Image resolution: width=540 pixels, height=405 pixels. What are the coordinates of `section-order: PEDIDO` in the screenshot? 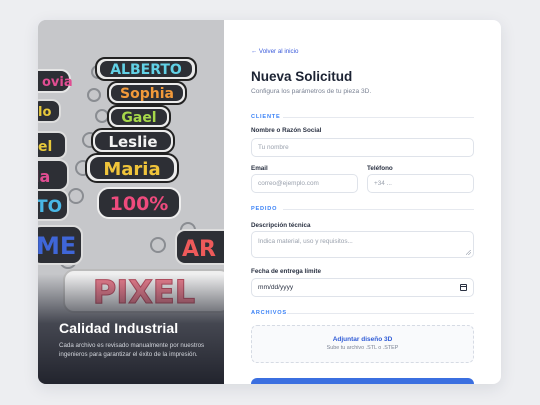 It's located at (362, 210).